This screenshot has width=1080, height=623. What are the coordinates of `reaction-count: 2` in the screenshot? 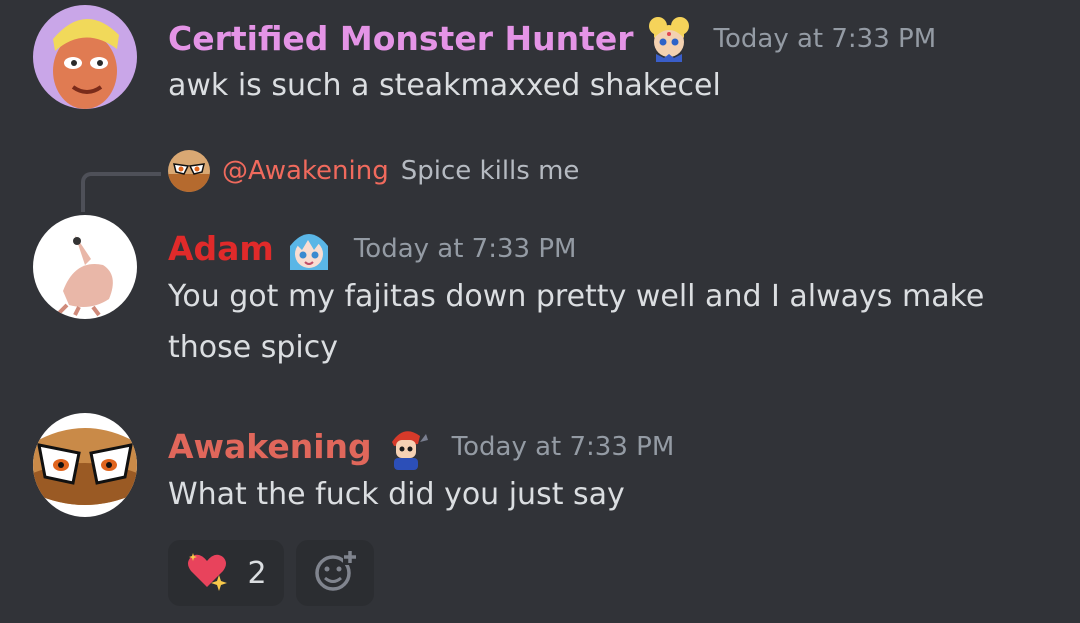 It's located at (257, 573).